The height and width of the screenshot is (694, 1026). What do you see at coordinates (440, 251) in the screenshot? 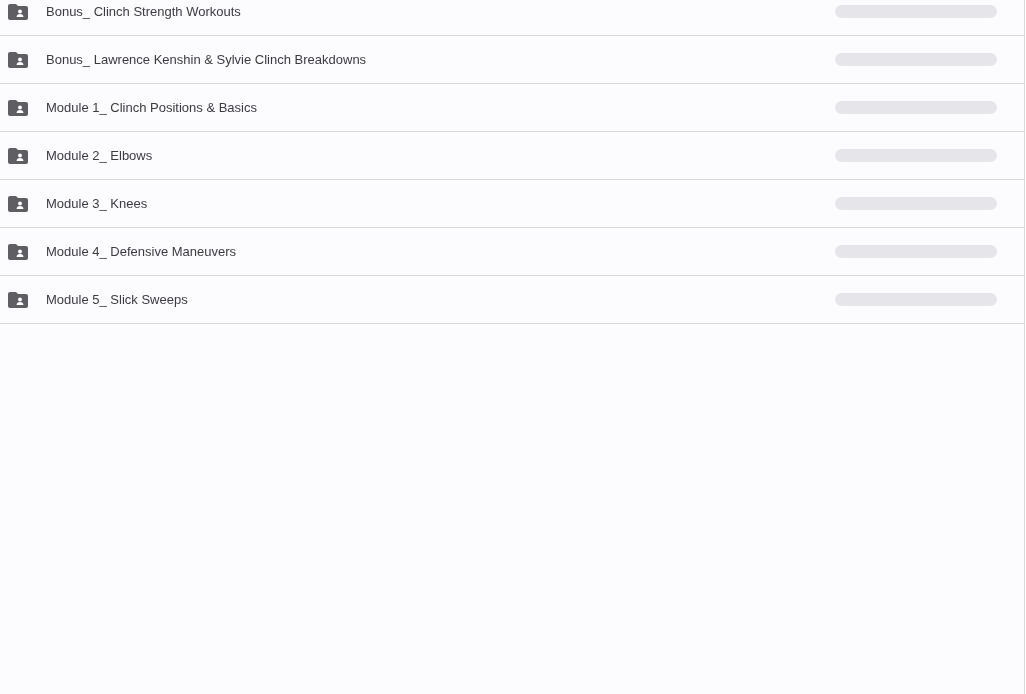
I see `folder-name: Module 4_ Defensive Maneuvers` at bounding box center [440, 251].